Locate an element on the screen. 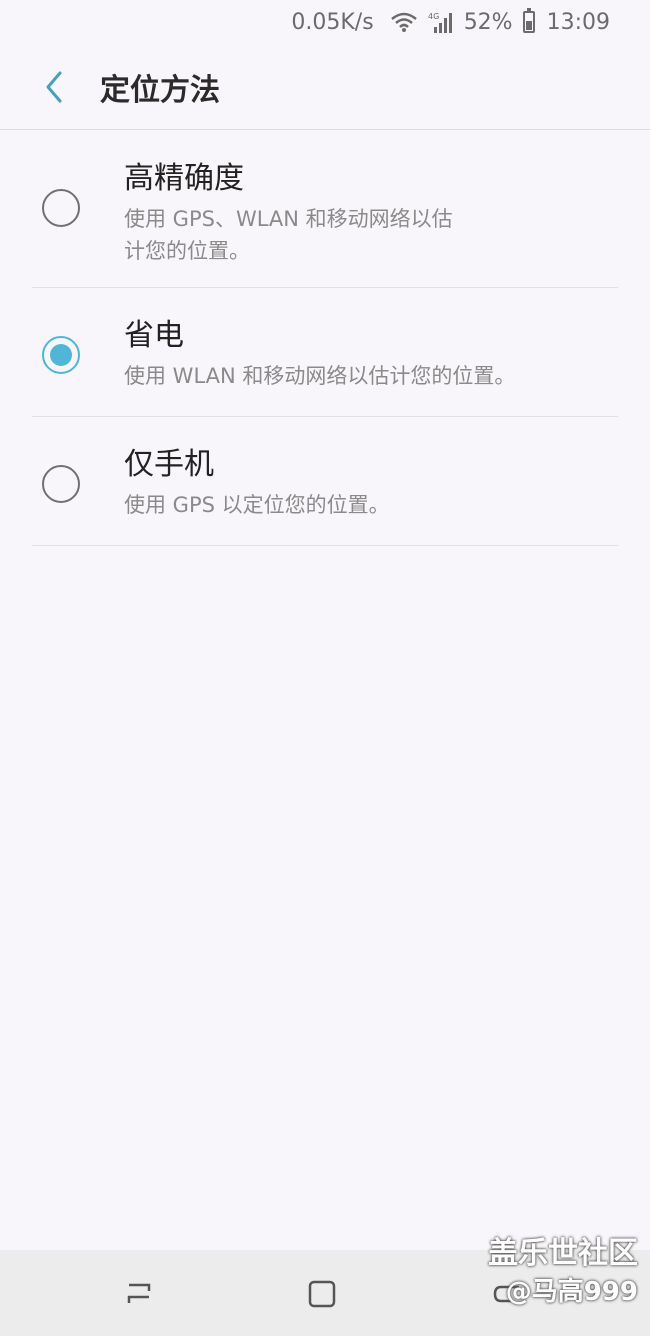  watermark-handle: @马高999 is located at coordinates (571, 1292).